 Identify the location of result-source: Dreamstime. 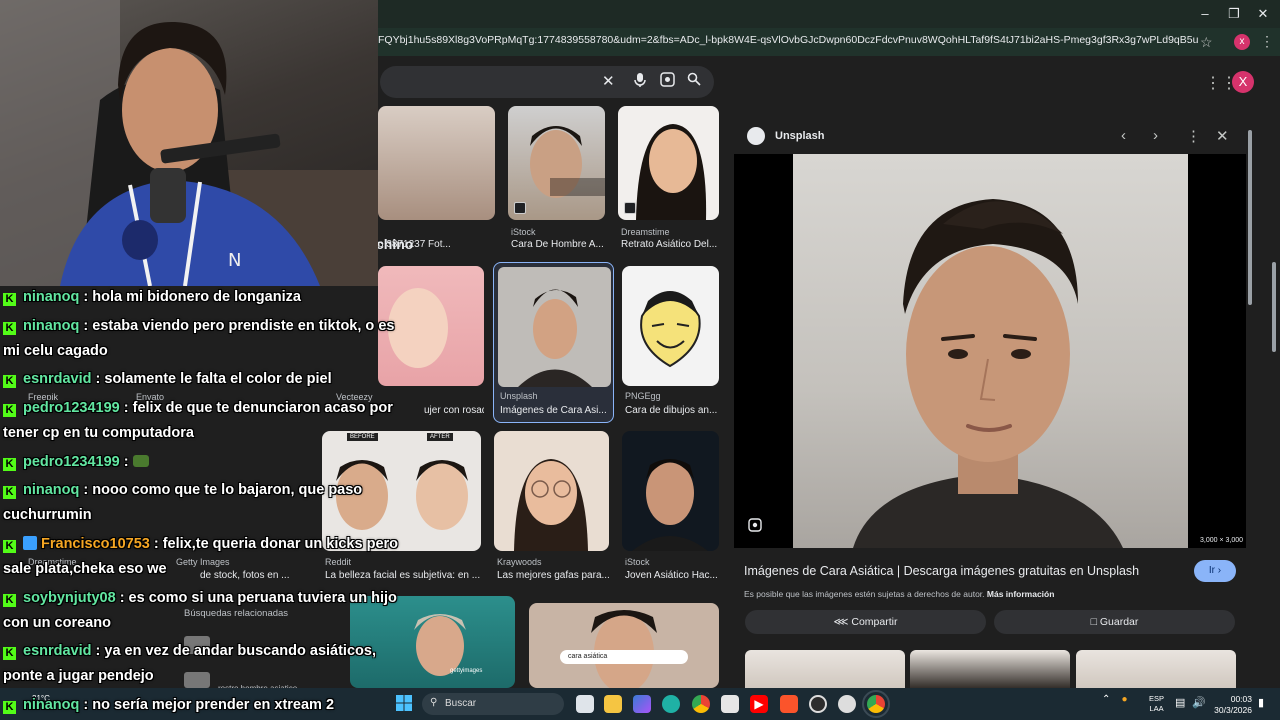
(645, 232).